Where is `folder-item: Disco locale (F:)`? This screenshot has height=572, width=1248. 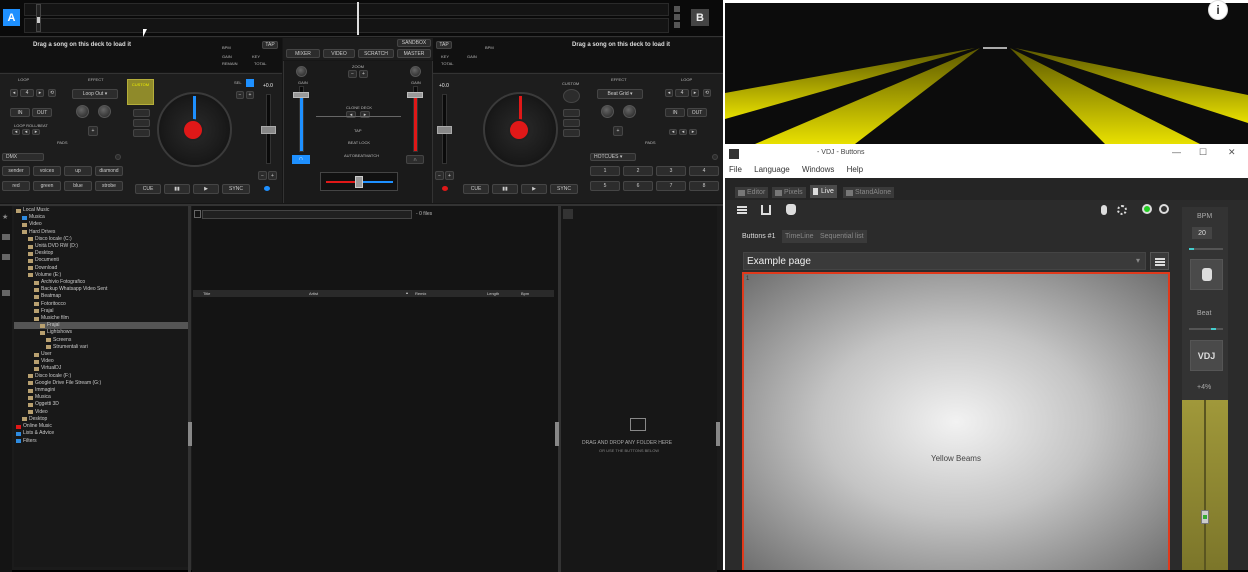 folder-item: Disco locale (F:) is located at coordinates (101, 376).